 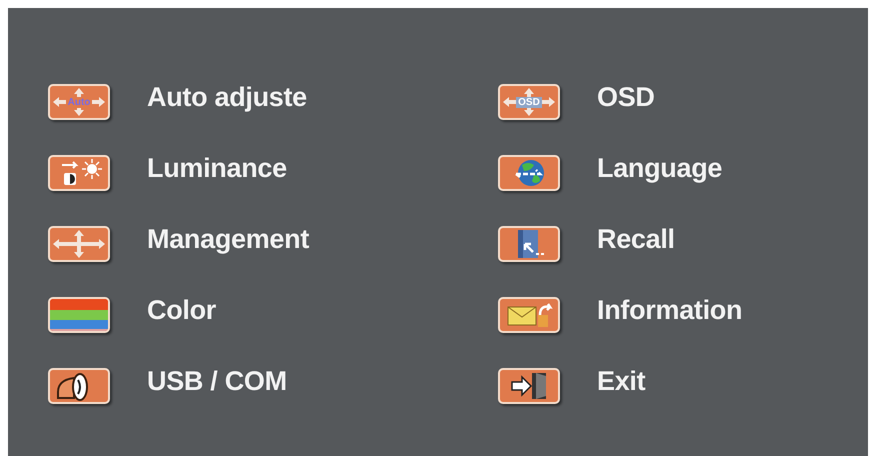 I want to click on menu-item-label: Exit, so click(x=621, y=381).